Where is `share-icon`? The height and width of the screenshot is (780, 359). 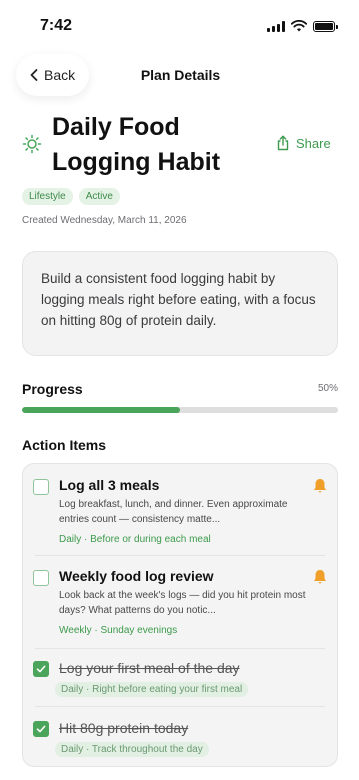
share-icon is located at coordinates (283, 143).